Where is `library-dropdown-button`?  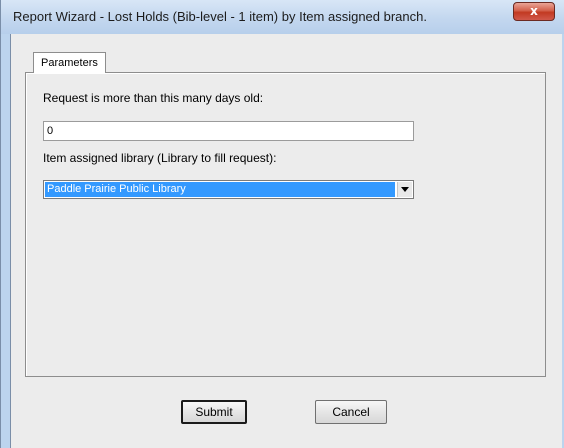 library-dropdown-button is located at coordinates (404, 189).